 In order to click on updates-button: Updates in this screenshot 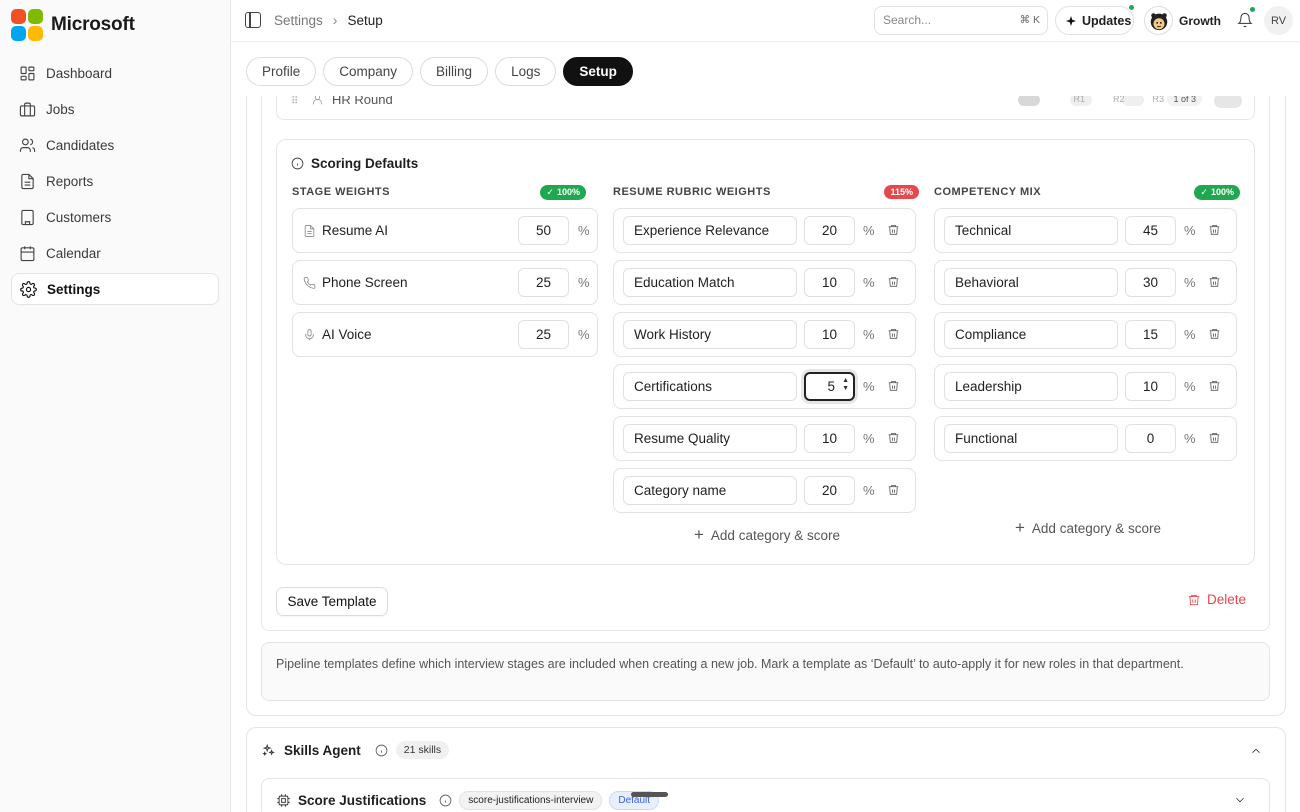, I will do `click(1095, 19)`.